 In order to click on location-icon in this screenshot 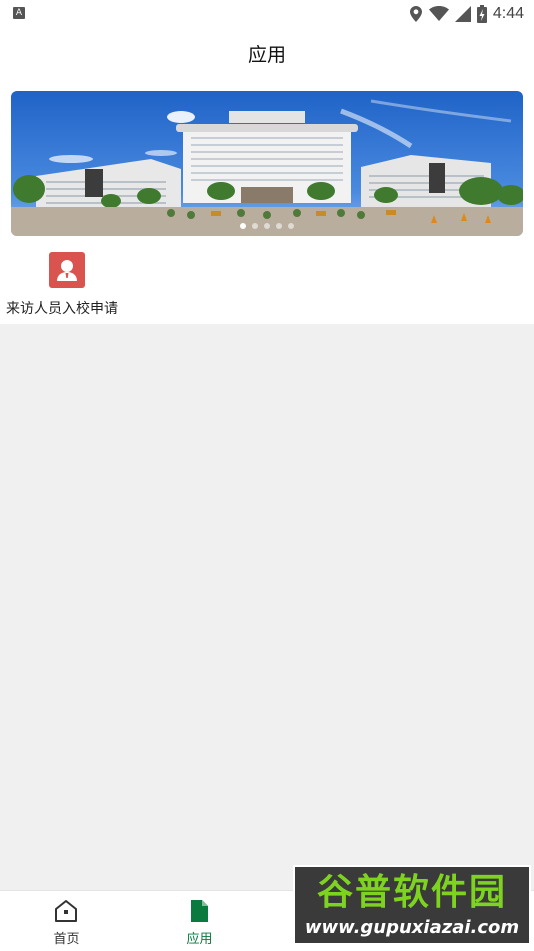, I will do `click(415, 14)`.